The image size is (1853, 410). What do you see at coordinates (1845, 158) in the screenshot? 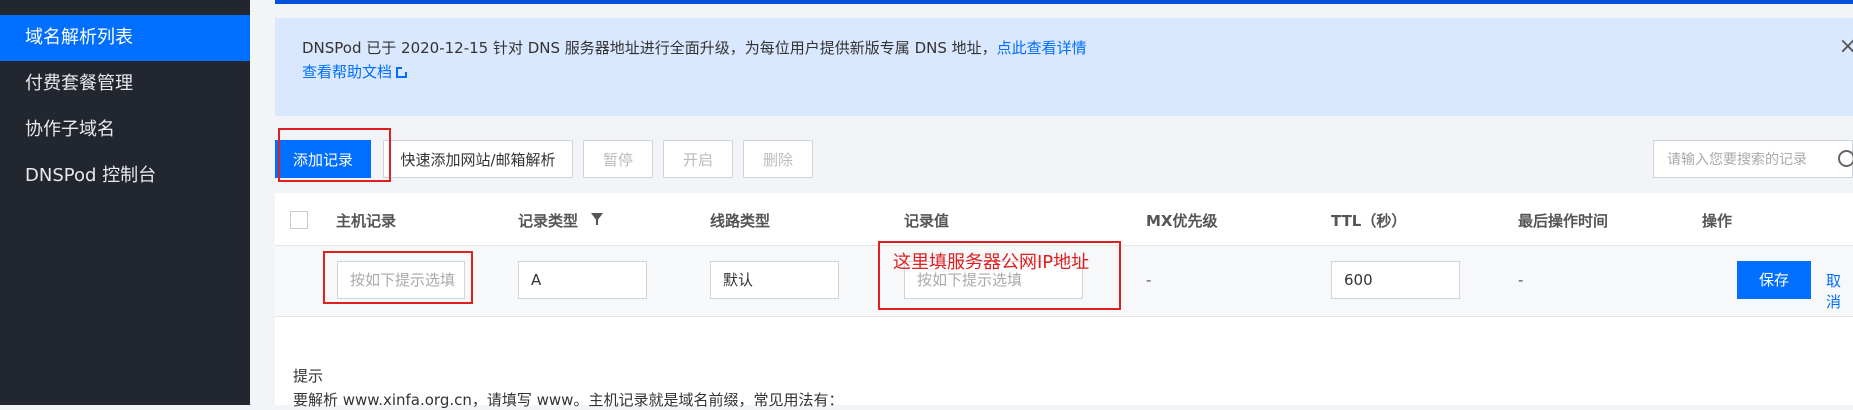
I see `search-icon` at bounding box center [1845, 158].